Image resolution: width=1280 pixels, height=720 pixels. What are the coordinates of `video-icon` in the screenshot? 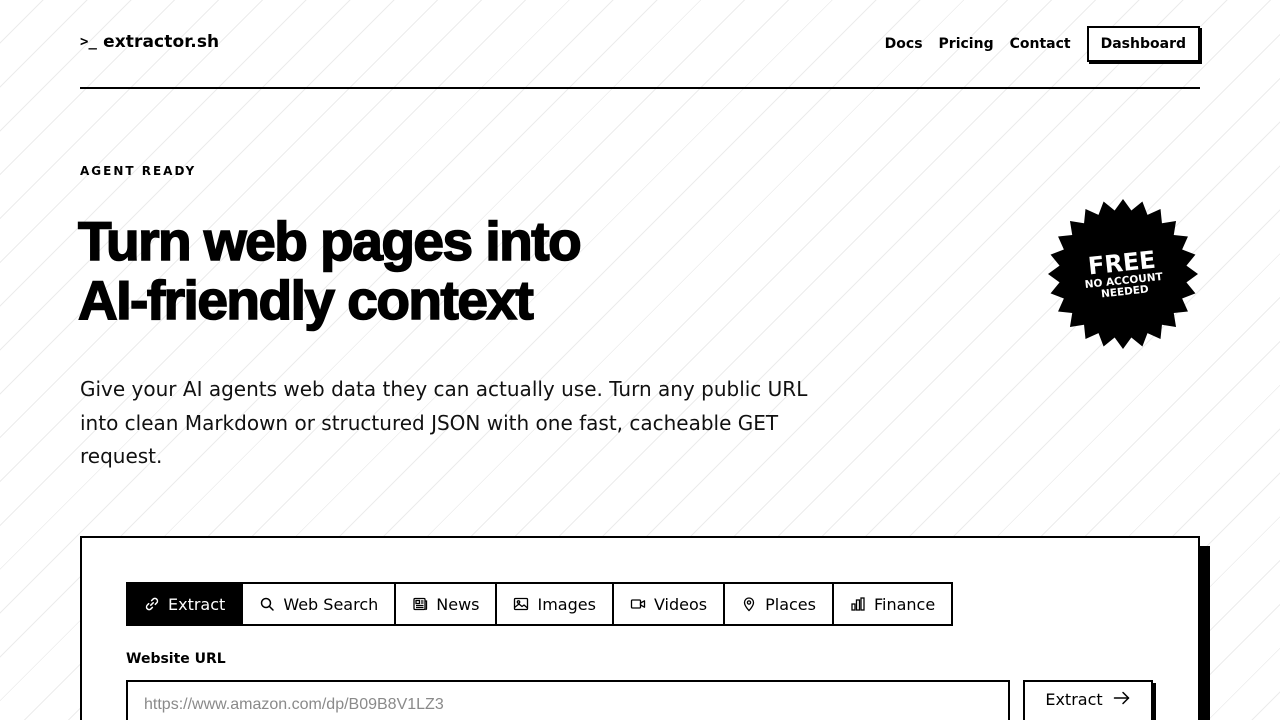 It's located at (638, 604).